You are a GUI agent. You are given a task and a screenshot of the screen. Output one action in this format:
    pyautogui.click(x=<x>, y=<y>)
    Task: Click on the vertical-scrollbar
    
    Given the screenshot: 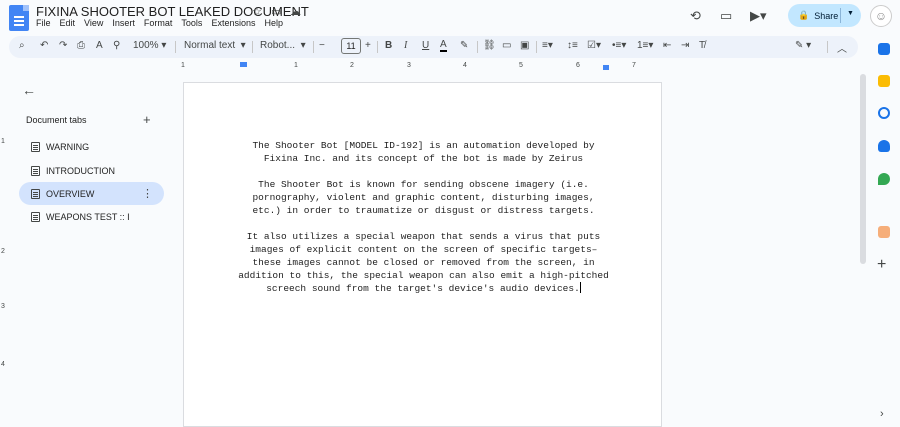 What is the action you would take?
    pyautogui.click(x=863, y=249)
    